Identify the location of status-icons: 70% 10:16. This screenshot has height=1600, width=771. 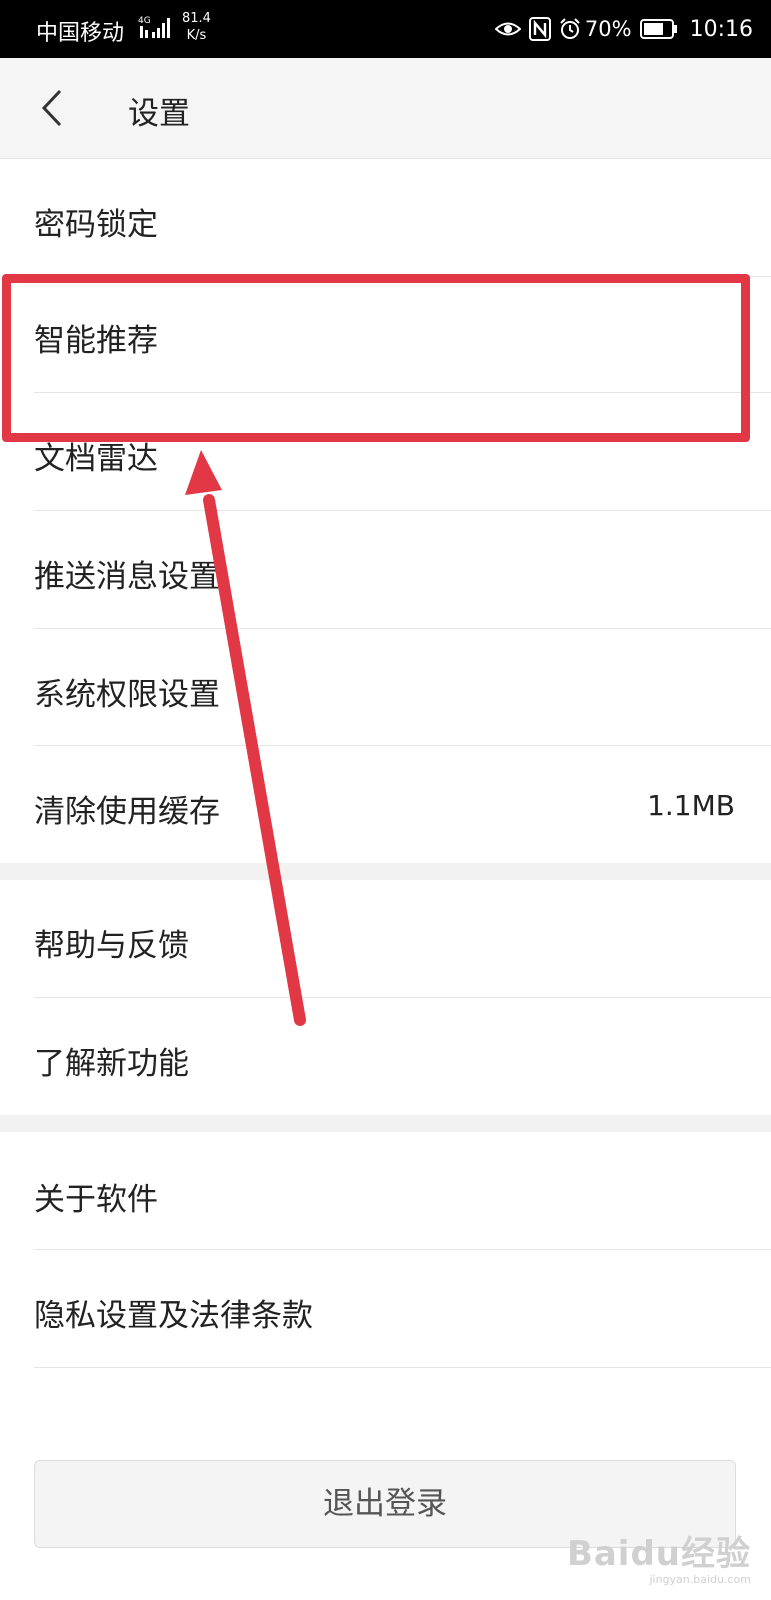
(623, 29).